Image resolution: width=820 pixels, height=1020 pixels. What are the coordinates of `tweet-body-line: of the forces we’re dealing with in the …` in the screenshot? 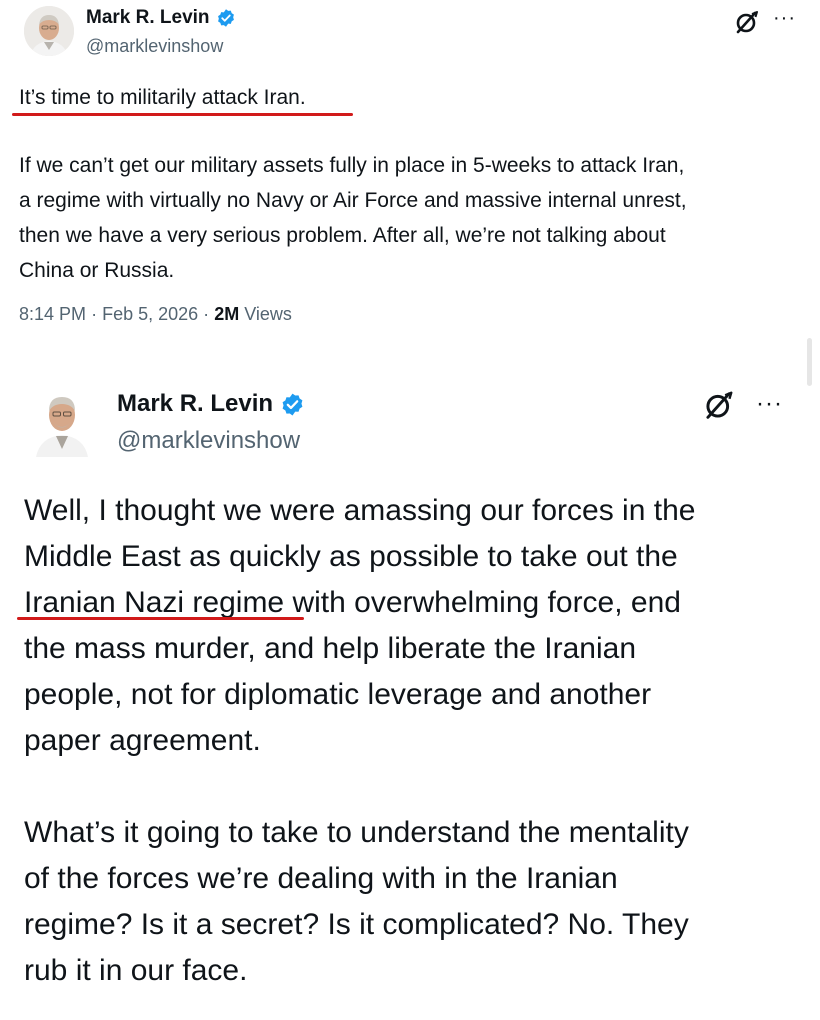 It's located at (321, 878).